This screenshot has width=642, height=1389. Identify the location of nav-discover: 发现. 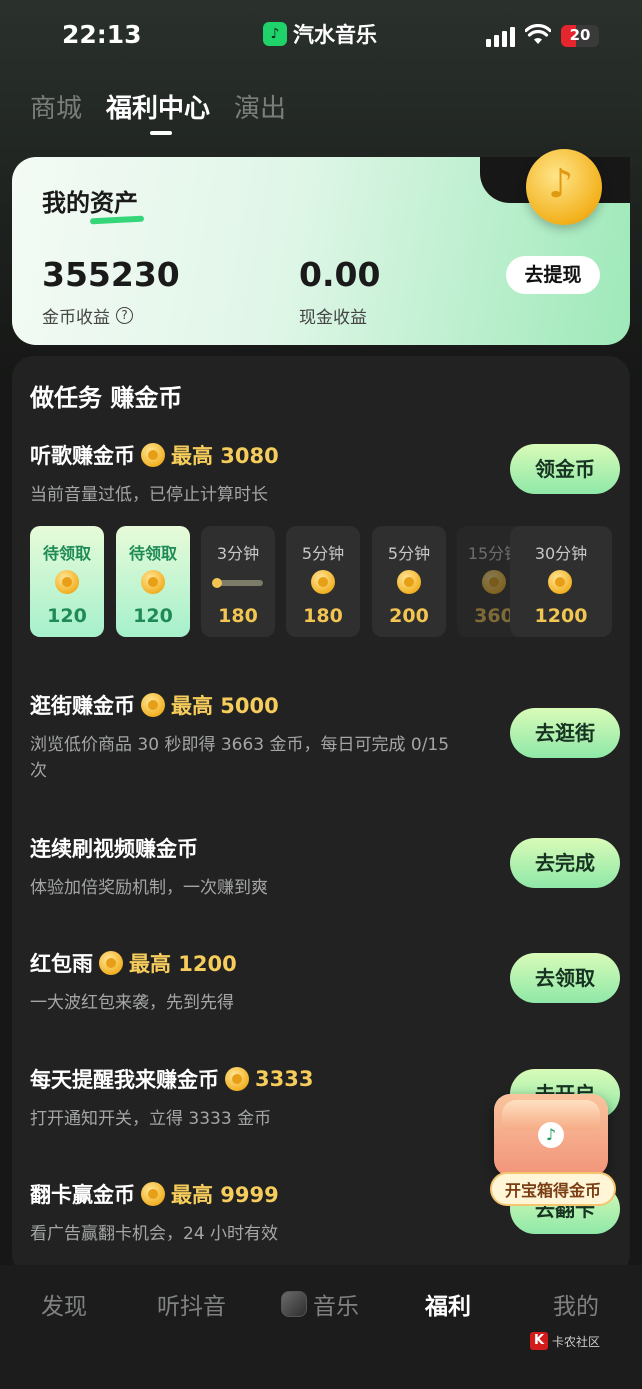
(64, 1304).